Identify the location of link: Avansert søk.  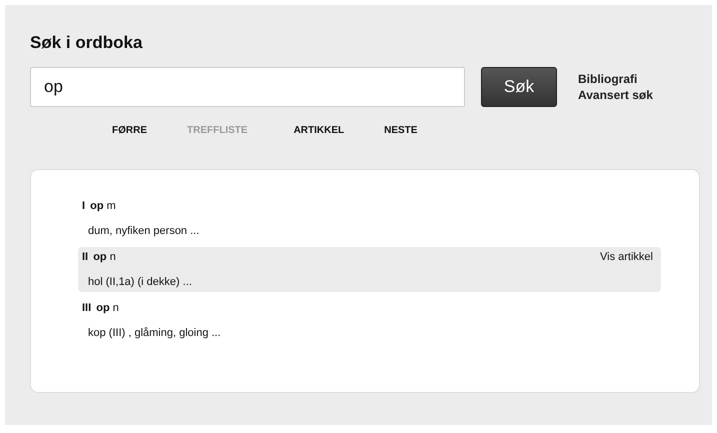
(615, 95).